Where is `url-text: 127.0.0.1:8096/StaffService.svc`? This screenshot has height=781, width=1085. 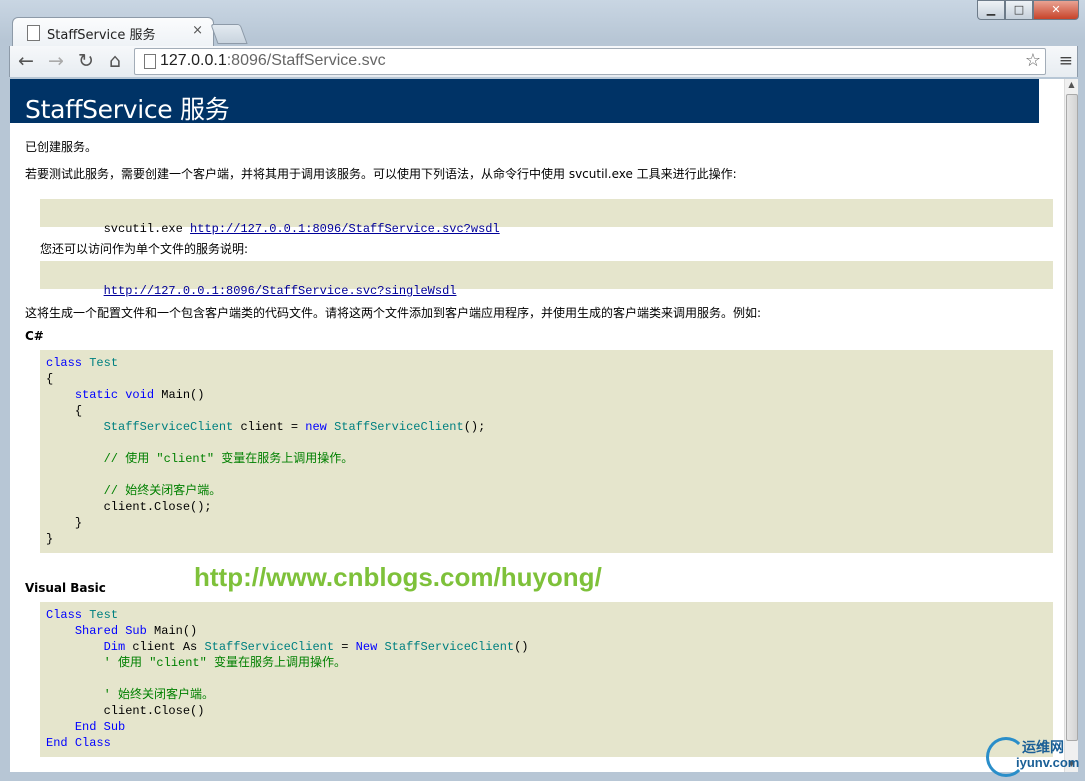 url-text: 127.0.0.1:8096/StaffService.svc is located at coordinates (273, 61).